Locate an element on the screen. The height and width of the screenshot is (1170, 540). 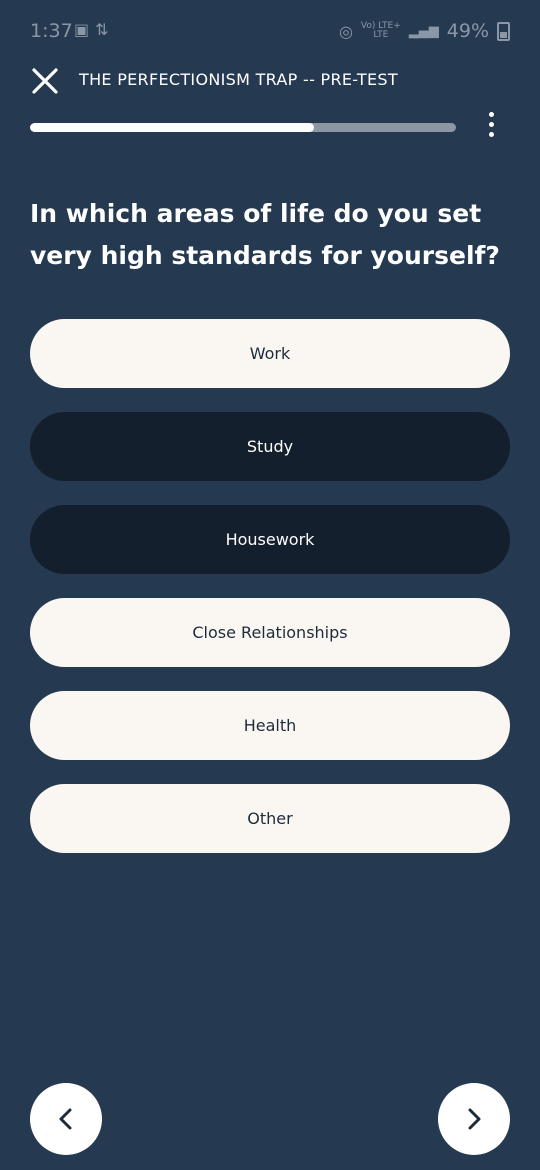
page-title: THE PERFECTIONISM TRAP -- PRE-TEST is located at coordinates (238, 79).